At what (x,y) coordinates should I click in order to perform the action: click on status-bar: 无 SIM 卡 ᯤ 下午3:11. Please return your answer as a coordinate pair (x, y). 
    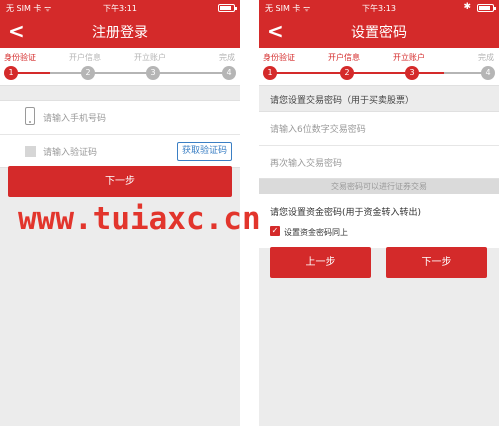
    Looking at the image, I should click on (120, 8).